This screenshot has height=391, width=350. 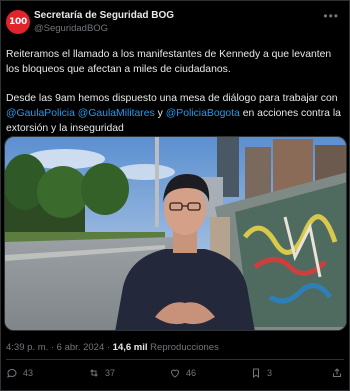 I want to click on account-name: Secretaría de Seguridad BOG, so click(x=104, y=15).